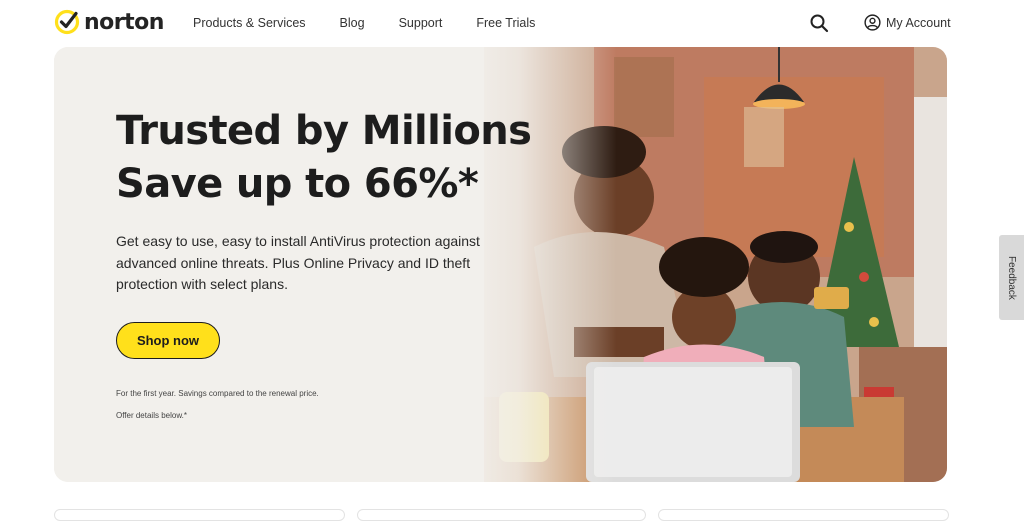  I want to click on feedback-tab: Feedback, so click(1011, 277).